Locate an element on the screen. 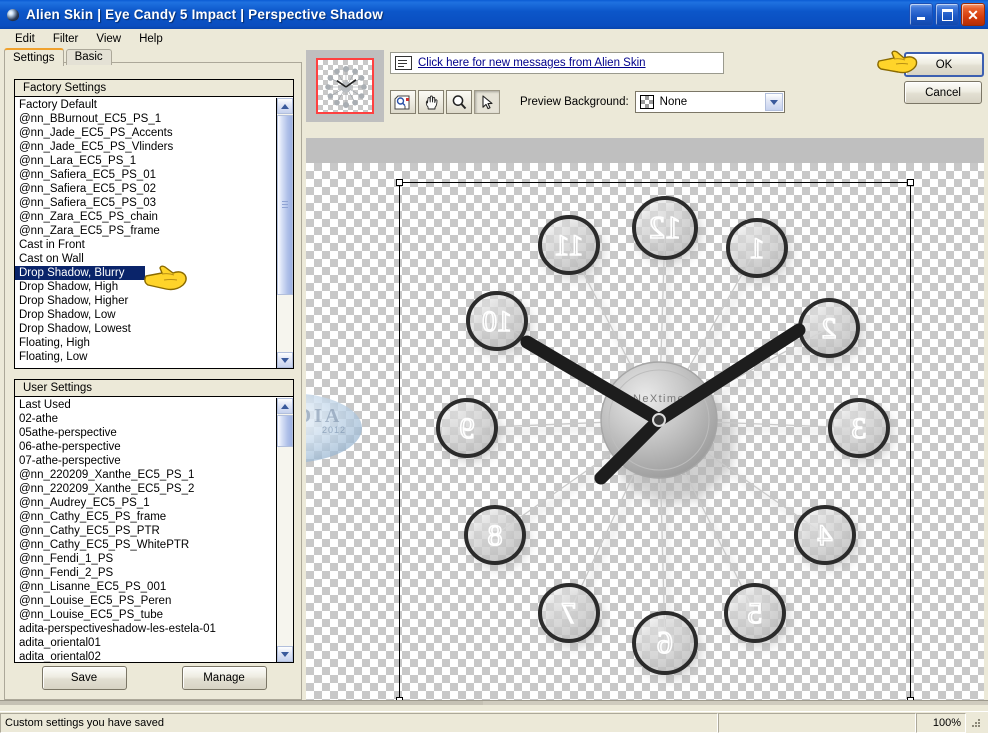 Image resolution: width=988 pixels, height=733 pixels. user-scrollbar is located at coordinates (284, 530).